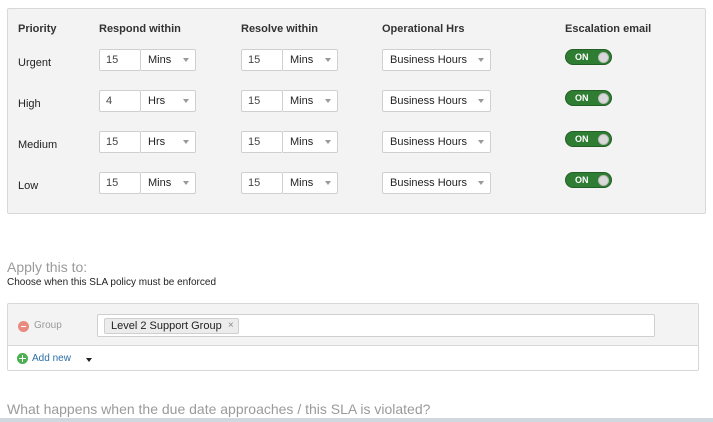 The width and height of the screenshot is (713, 422). What do you see at coordinates (35, 63) in the screenshot?
I see `row-priority-urgent: Urgent` at bounding box center [35, 63].